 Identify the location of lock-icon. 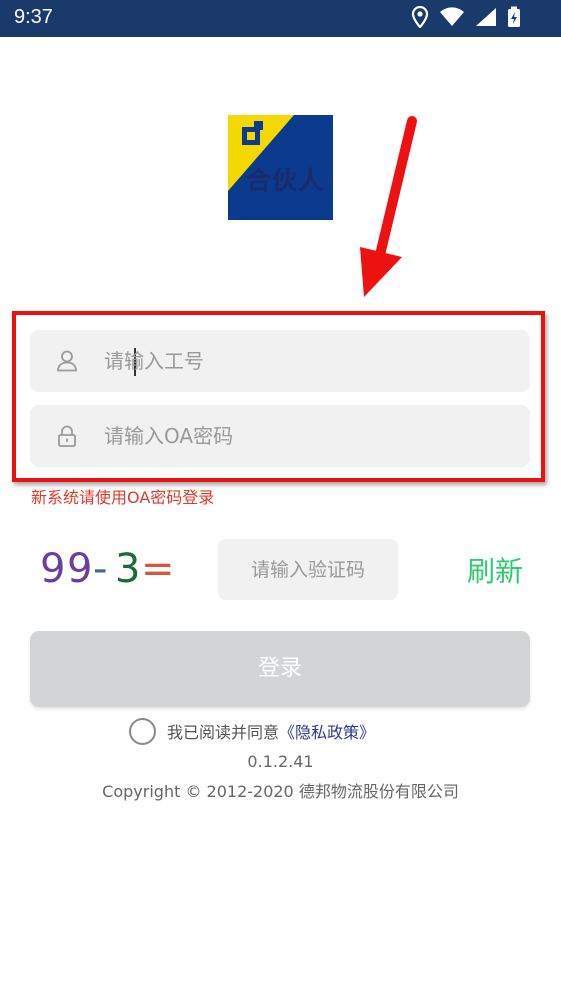
(67, 436).